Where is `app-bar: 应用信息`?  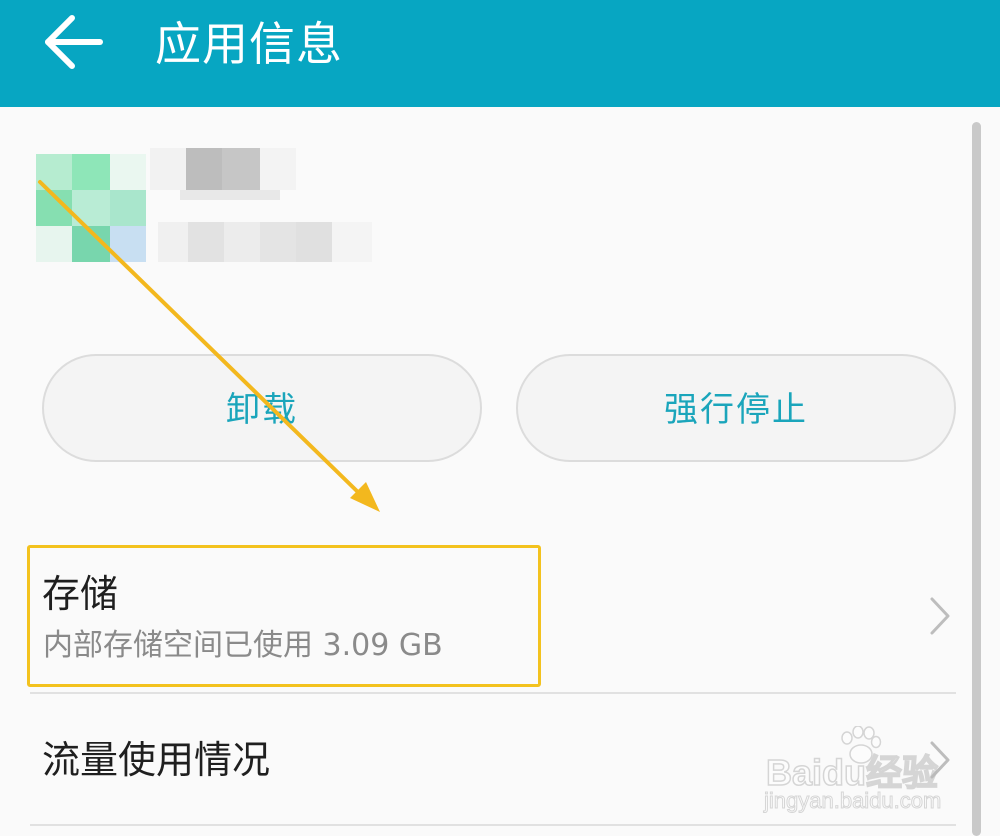
app-bar: 应用信息 is located at coordinates (500, 53).